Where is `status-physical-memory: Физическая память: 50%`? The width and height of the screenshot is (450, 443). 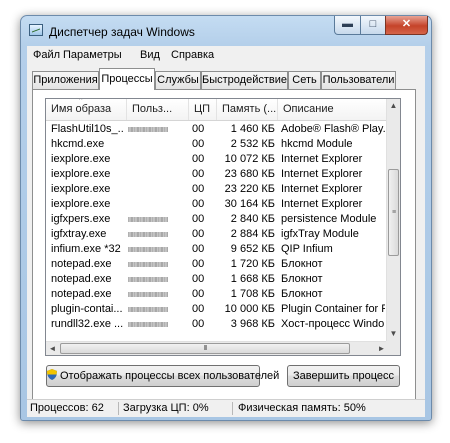 status-physical-memory: Физическая память: 50% is located at coordinates (302, 408).